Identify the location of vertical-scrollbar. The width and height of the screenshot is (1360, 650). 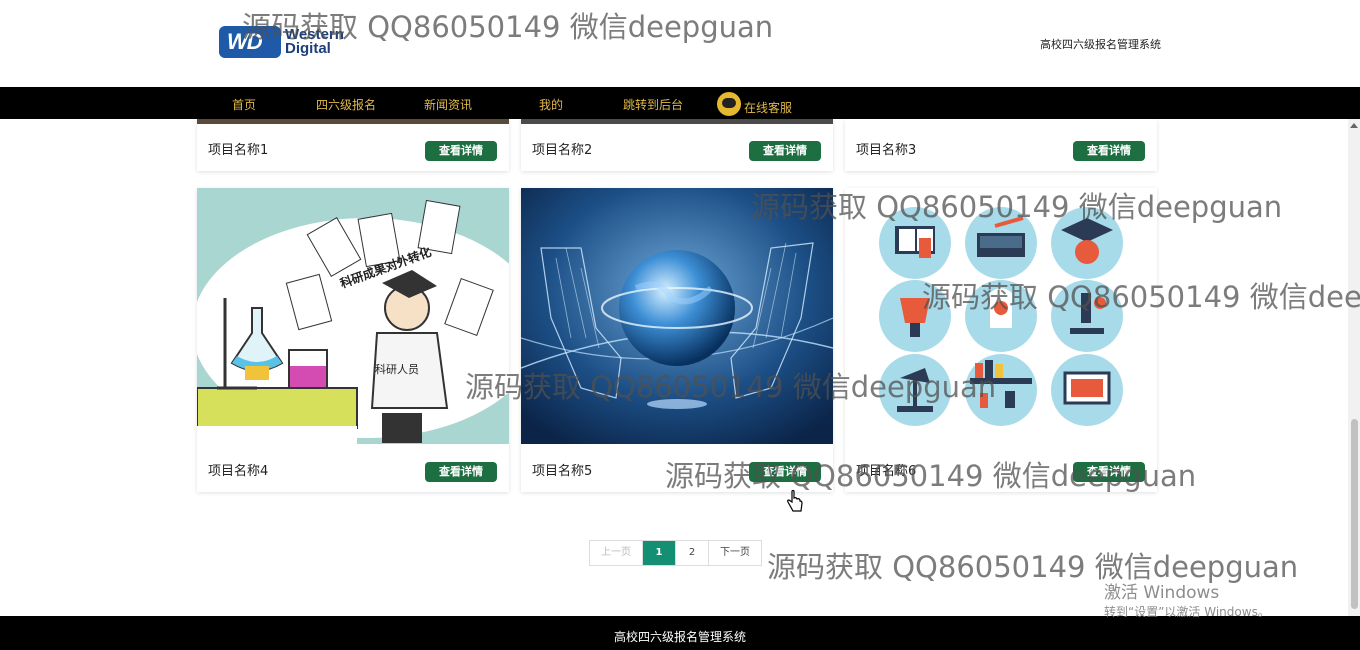
(1354, 367).